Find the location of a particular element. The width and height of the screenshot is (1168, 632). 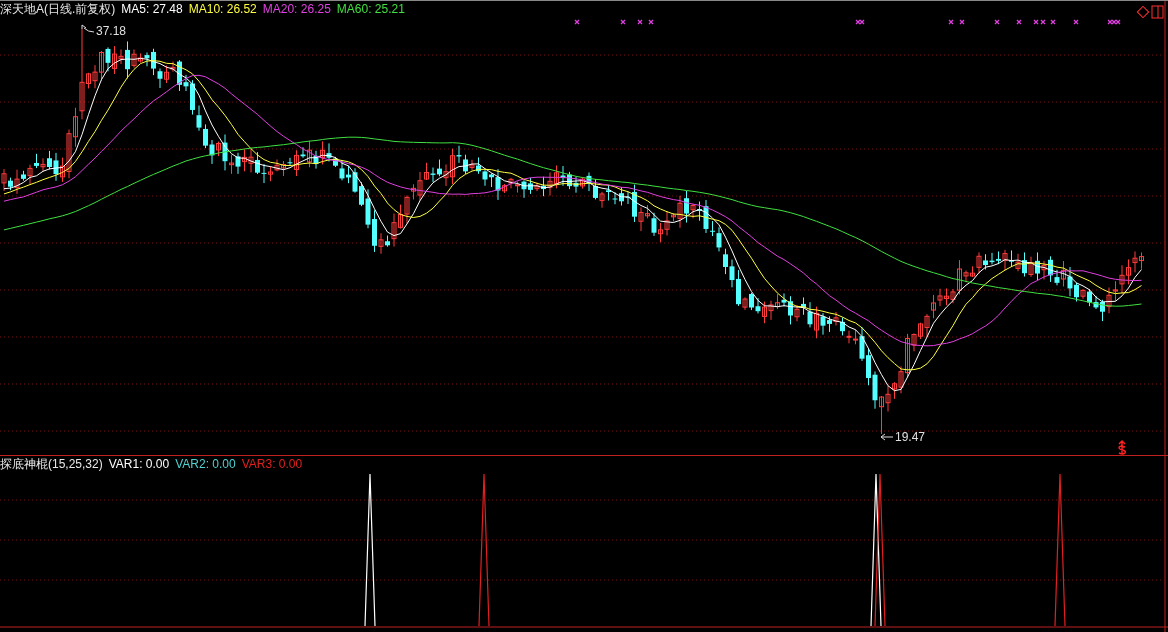

indicator-value: VAR1: 0.00 is located at coordinates (139, 464).